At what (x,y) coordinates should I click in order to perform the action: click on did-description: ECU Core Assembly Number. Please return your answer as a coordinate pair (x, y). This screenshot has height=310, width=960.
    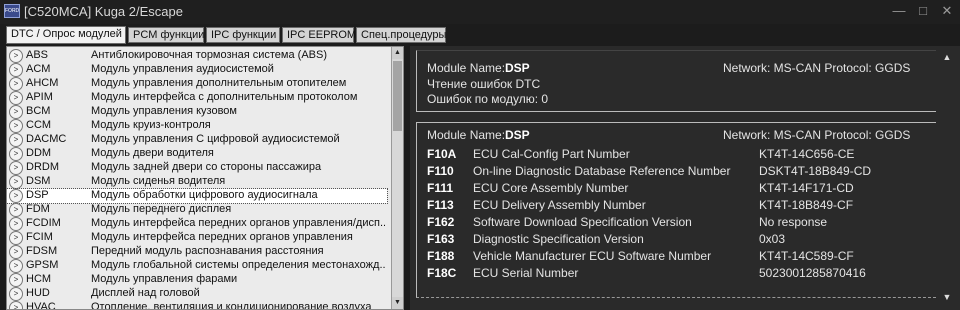
    Looking at the image, I should click on (551, 188).